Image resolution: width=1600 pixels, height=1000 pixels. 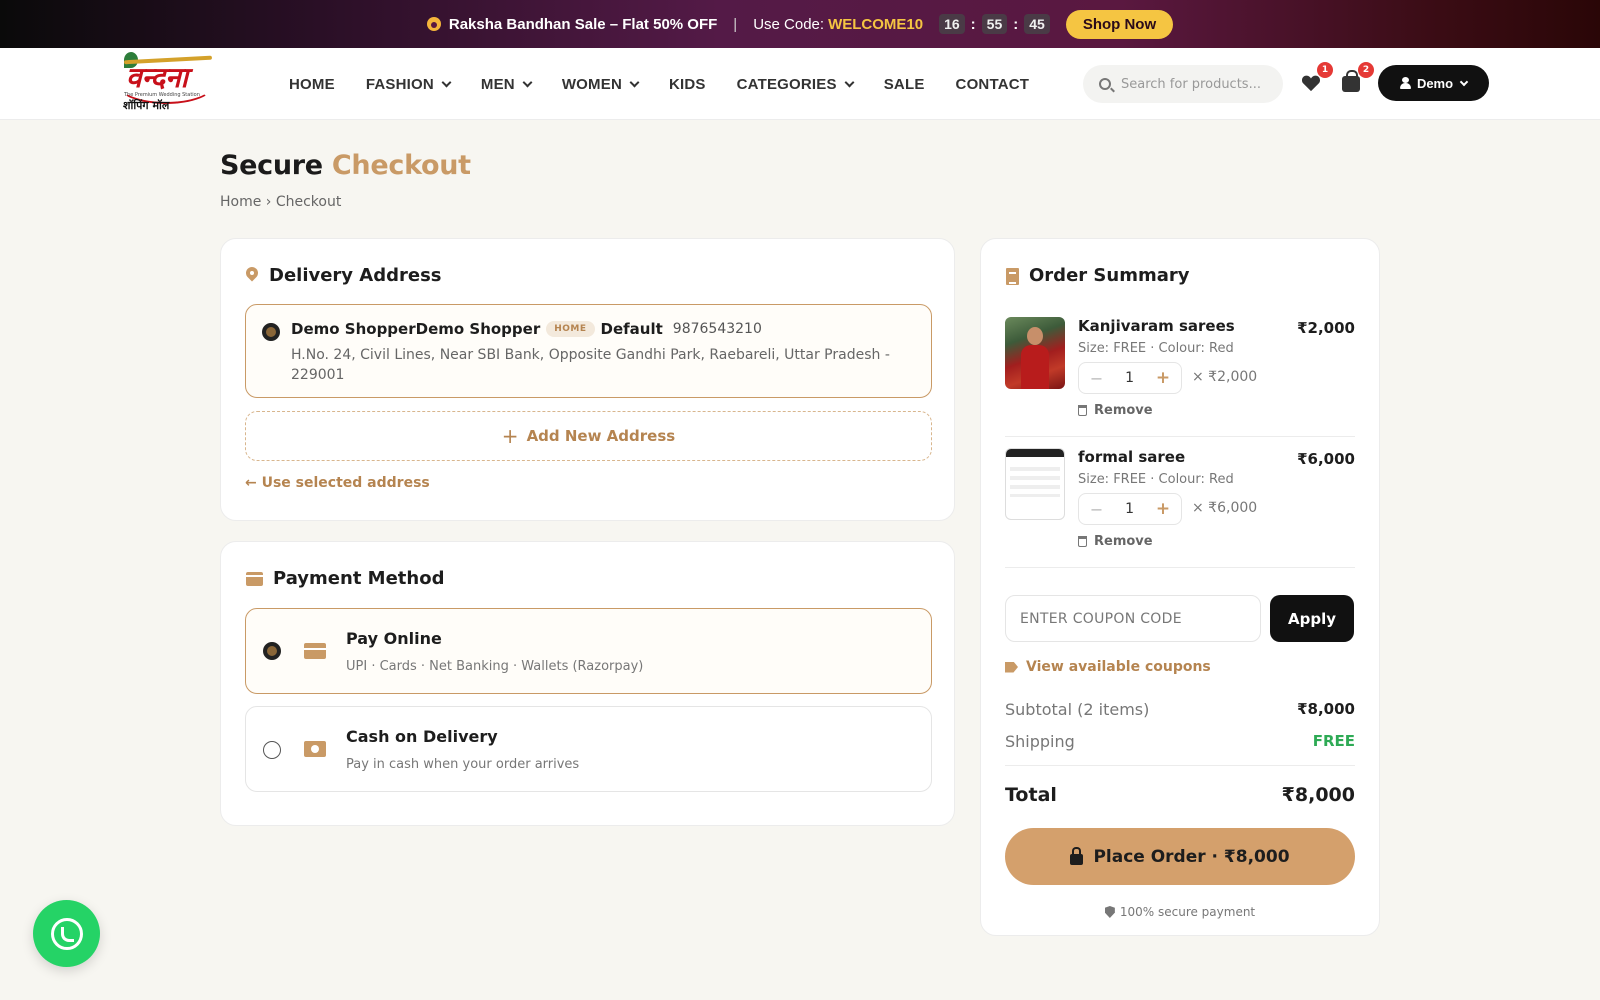 What do you see at coordinates (1180, 856) in the screenshot?
I see `place-order-button: Place Order · ₹8,000` at bounding box center [1180, 856].